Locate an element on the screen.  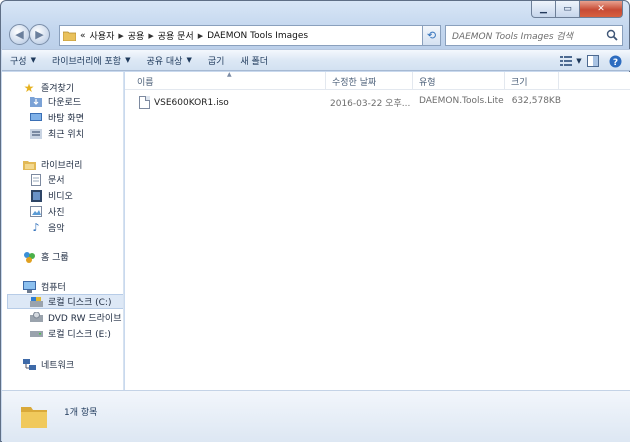
nav-computer: 컴퓨터 is located at coordinates (44, 286).